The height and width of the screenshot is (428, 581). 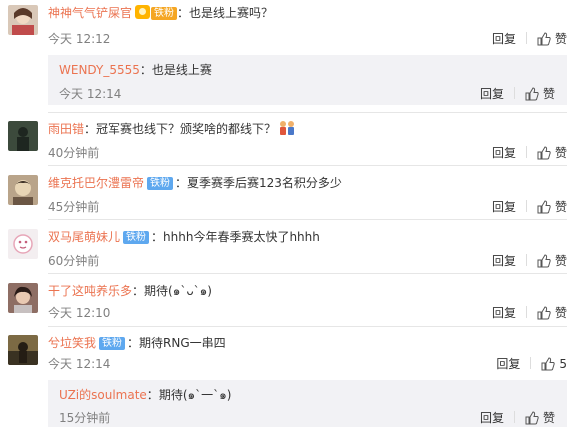 I want to click on like-button: 5, so click(x=554, y=365).